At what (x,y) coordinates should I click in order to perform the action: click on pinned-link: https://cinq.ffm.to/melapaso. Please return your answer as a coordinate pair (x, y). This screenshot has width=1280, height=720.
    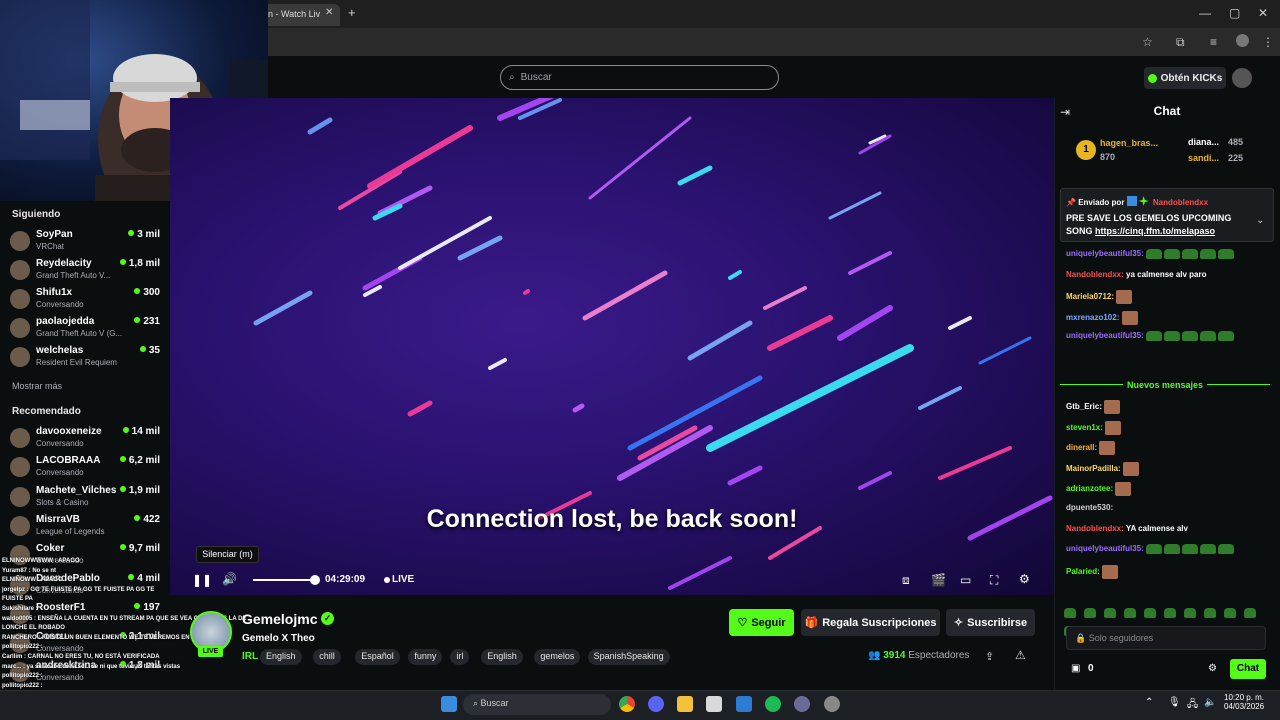
    Looking at the image, I should click on (1155, 231).